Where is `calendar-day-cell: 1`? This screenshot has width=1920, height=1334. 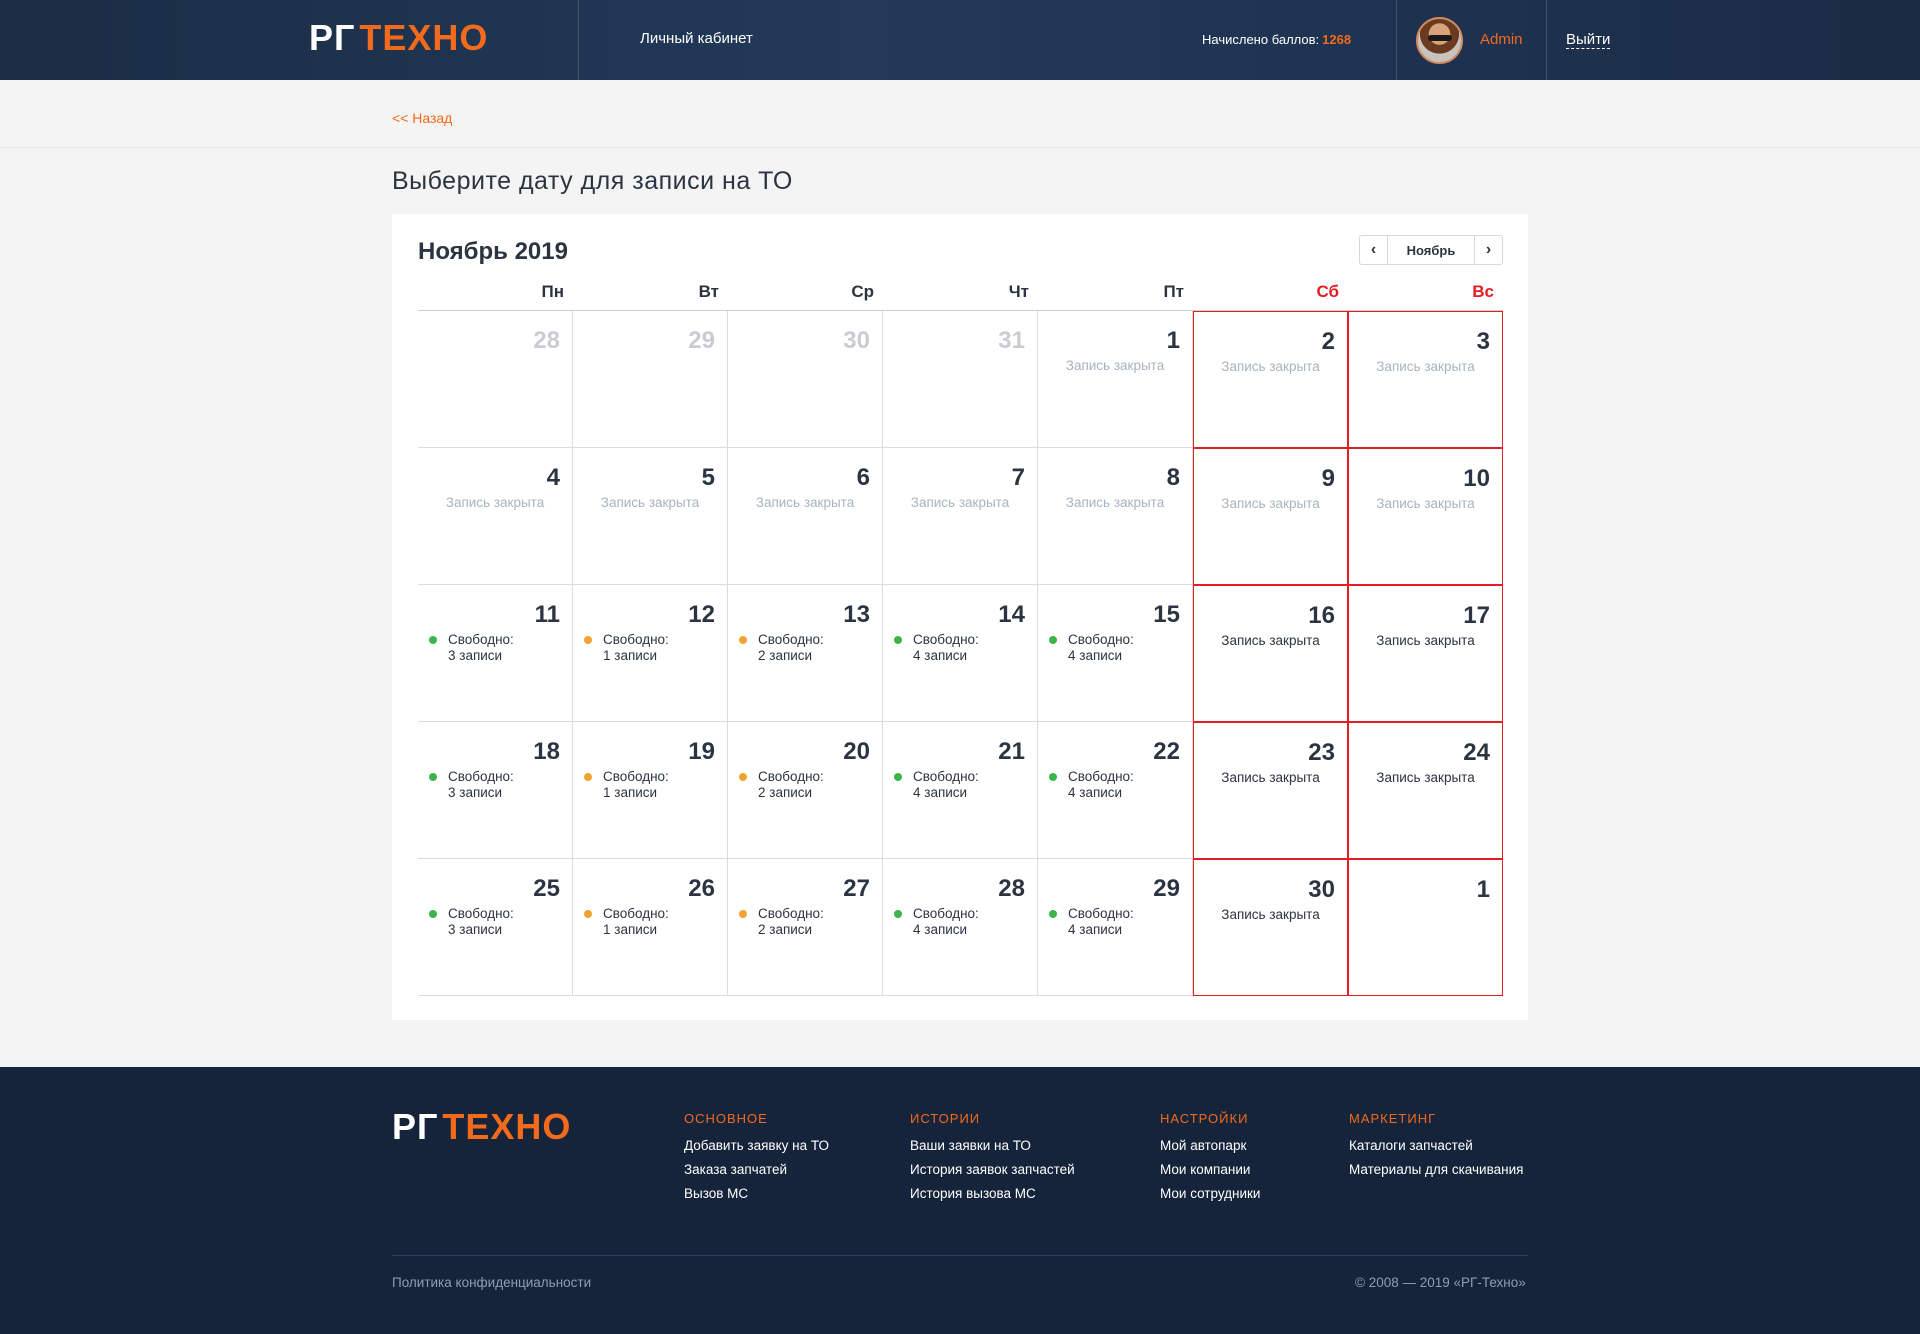 calendar-day-cell: 1 is located at coordinates (1425, 927).